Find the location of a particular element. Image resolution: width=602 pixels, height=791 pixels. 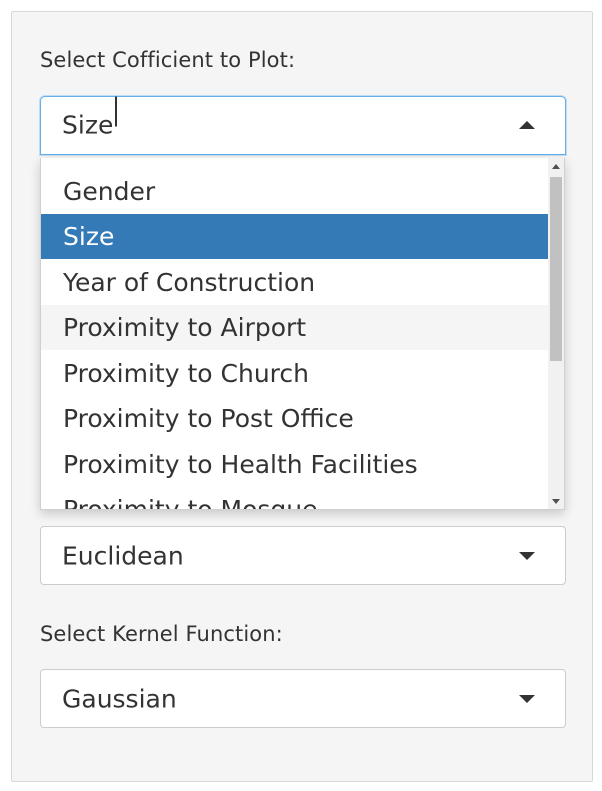

coefficient-select-value: Size is located at coordinates (90, 118).